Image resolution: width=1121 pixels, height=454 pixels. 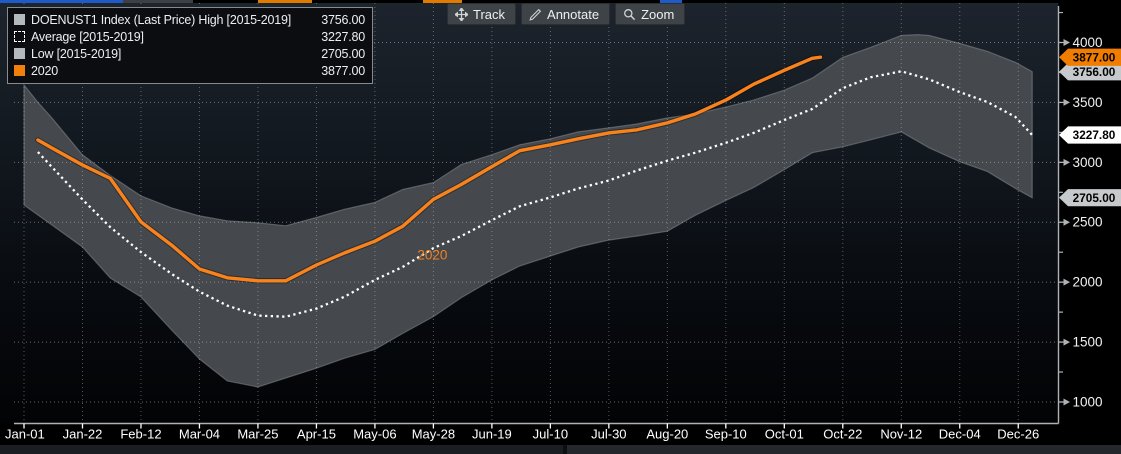 I want to click on zoom-button: Zoom, so click(x=650, y=14).